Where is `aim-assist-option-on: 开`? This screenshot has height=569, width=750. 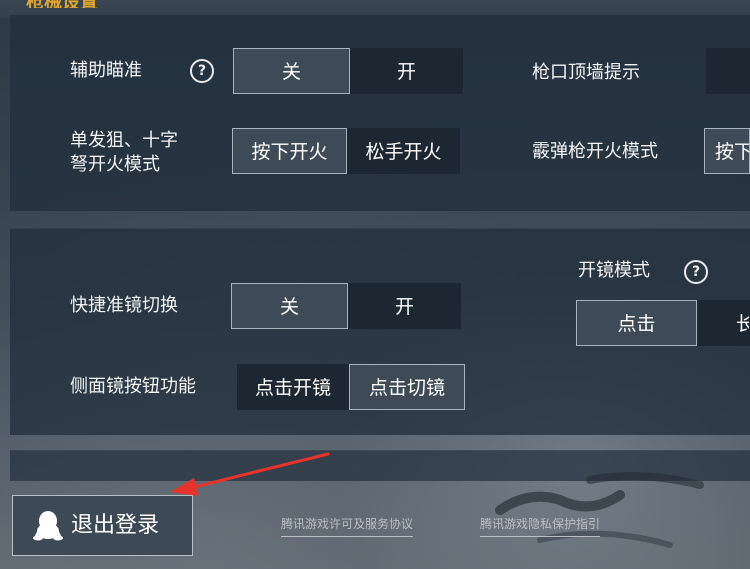 aim-assist-option-on: 开 is located at coordinates (406, 71).